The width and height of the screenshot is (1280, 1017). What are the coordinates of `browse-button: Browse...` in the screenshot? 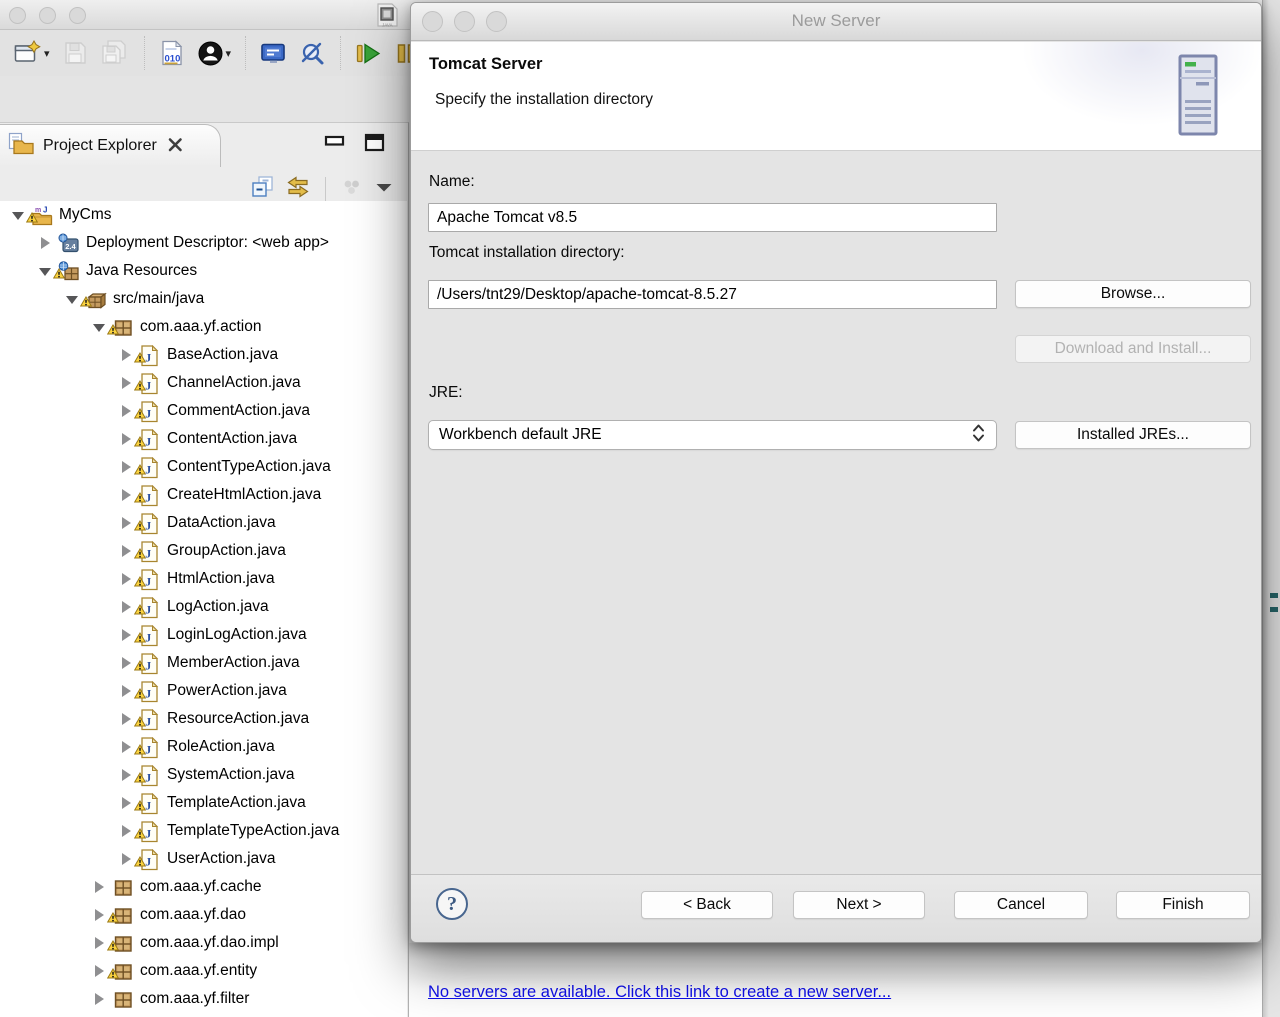 It's located at (1133, 294).